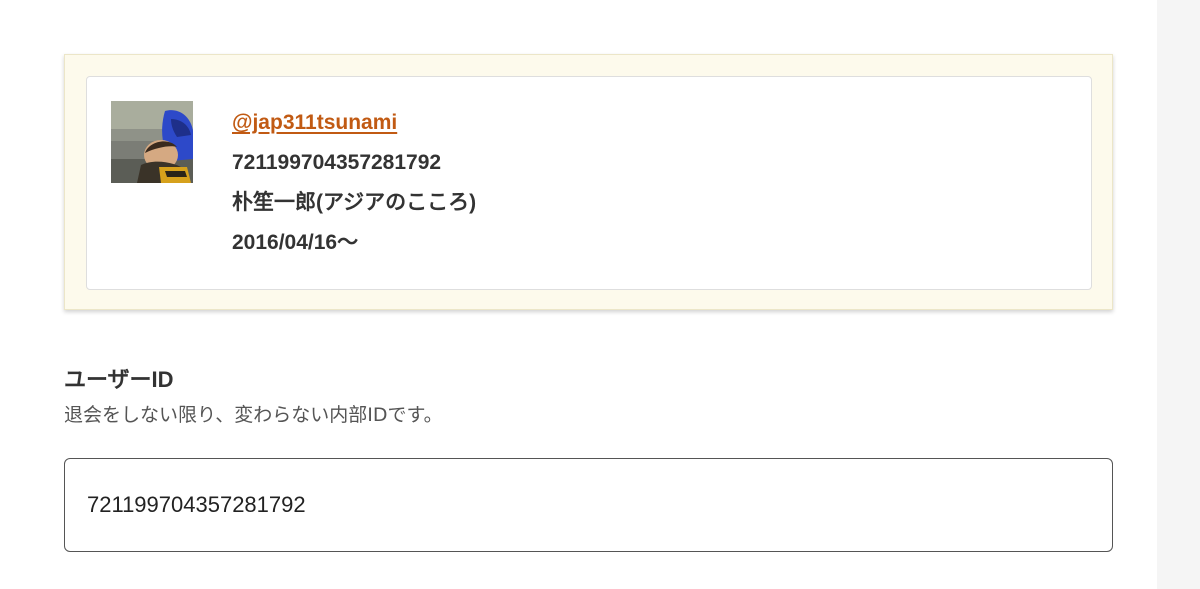 This screenshot has width=1200, height=589. Describe the element at coordinates (119, 379) in the screenshot. I see `user-id-label: ユーザーID` at that location.